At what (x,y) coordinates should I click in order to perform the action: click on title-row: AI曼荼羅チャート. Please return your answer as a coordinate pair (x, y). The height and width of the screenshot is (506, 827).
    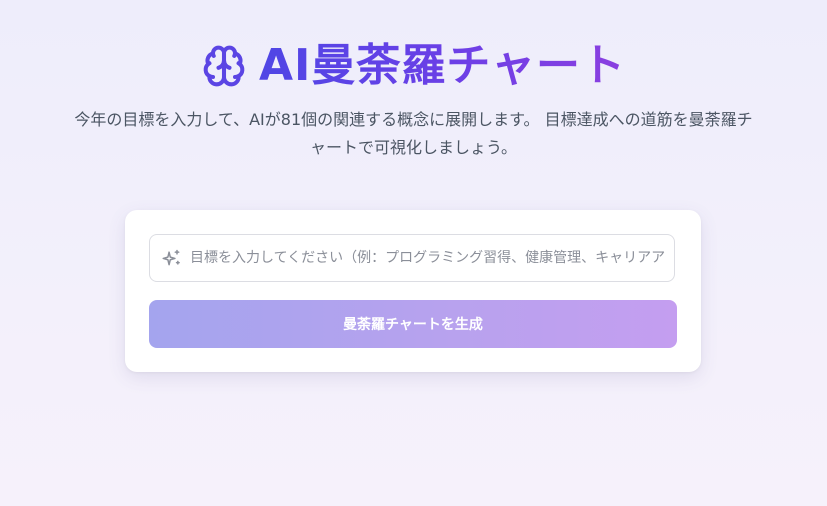
    Looking at the image, I should click on (413, 66).